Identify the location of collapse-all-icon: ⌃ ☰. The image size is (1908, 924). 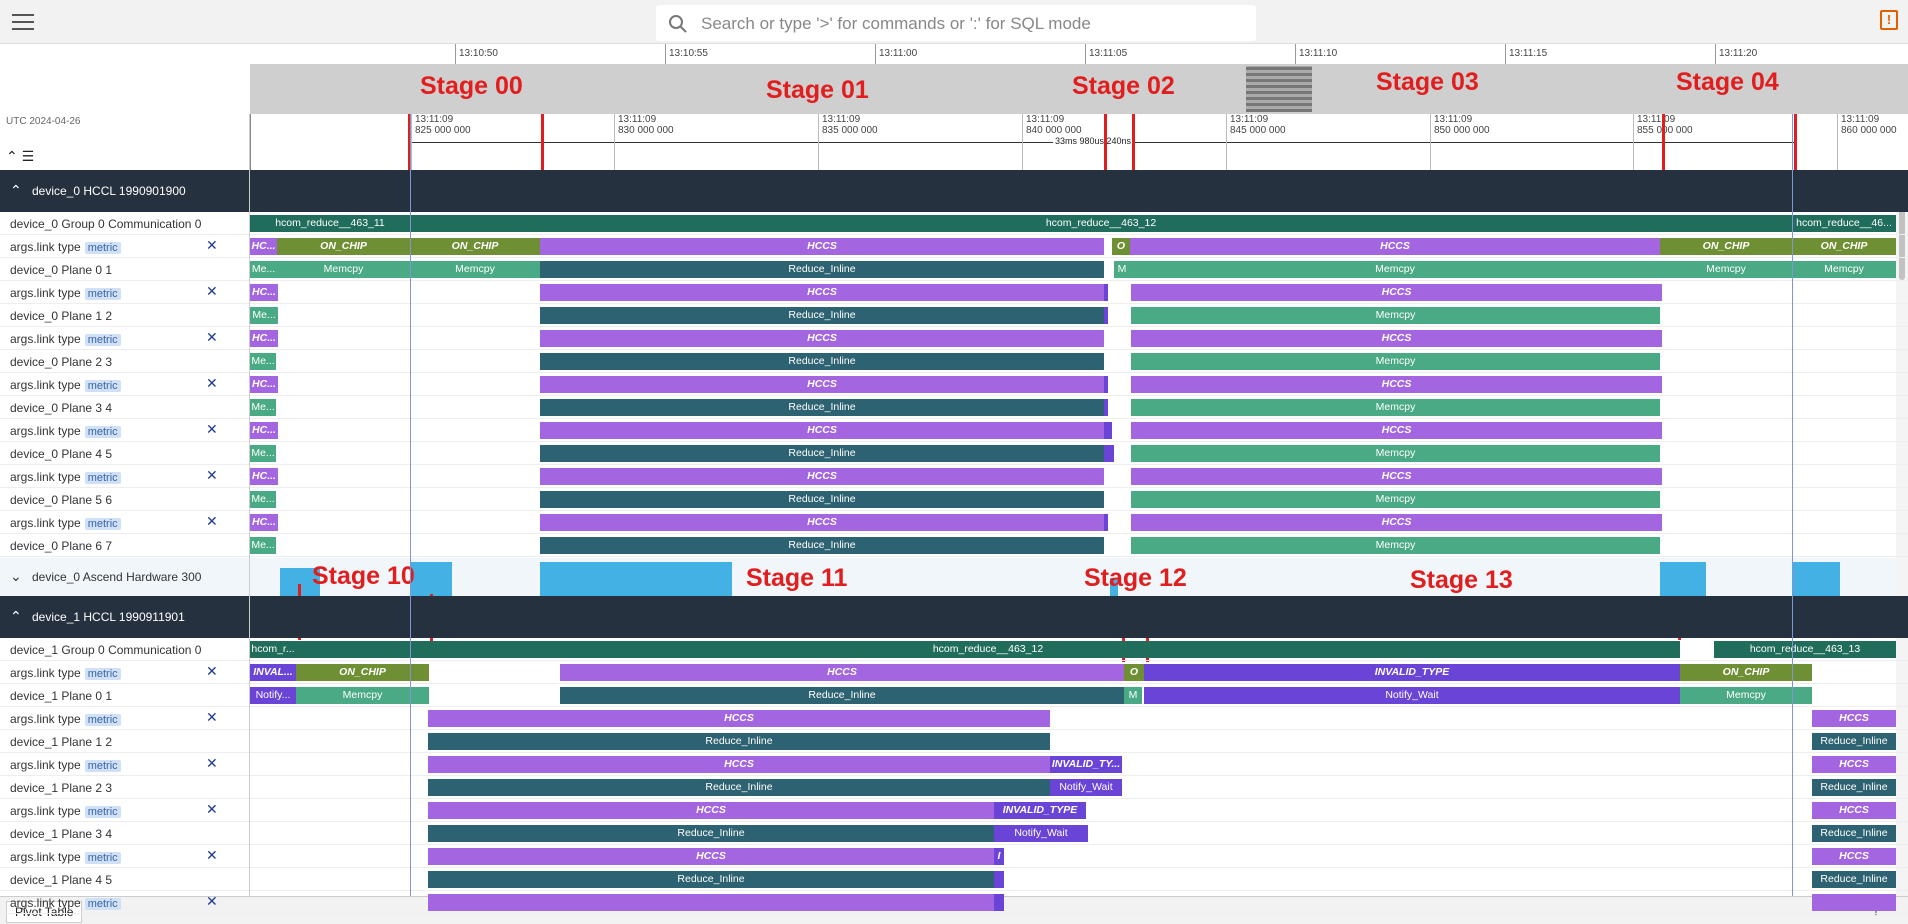
(20, 156).